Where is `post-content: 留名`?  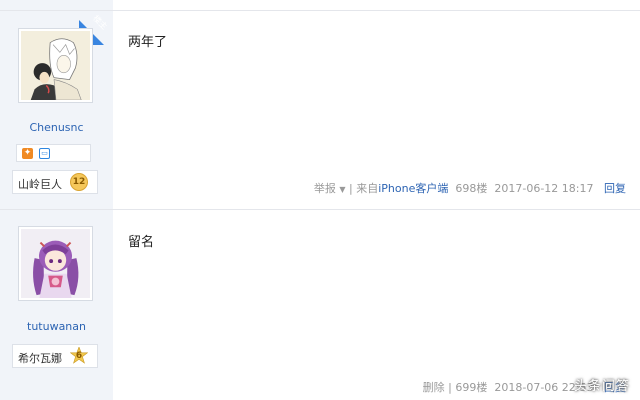 post-content: 留名 is located at coordinates (141, 242).